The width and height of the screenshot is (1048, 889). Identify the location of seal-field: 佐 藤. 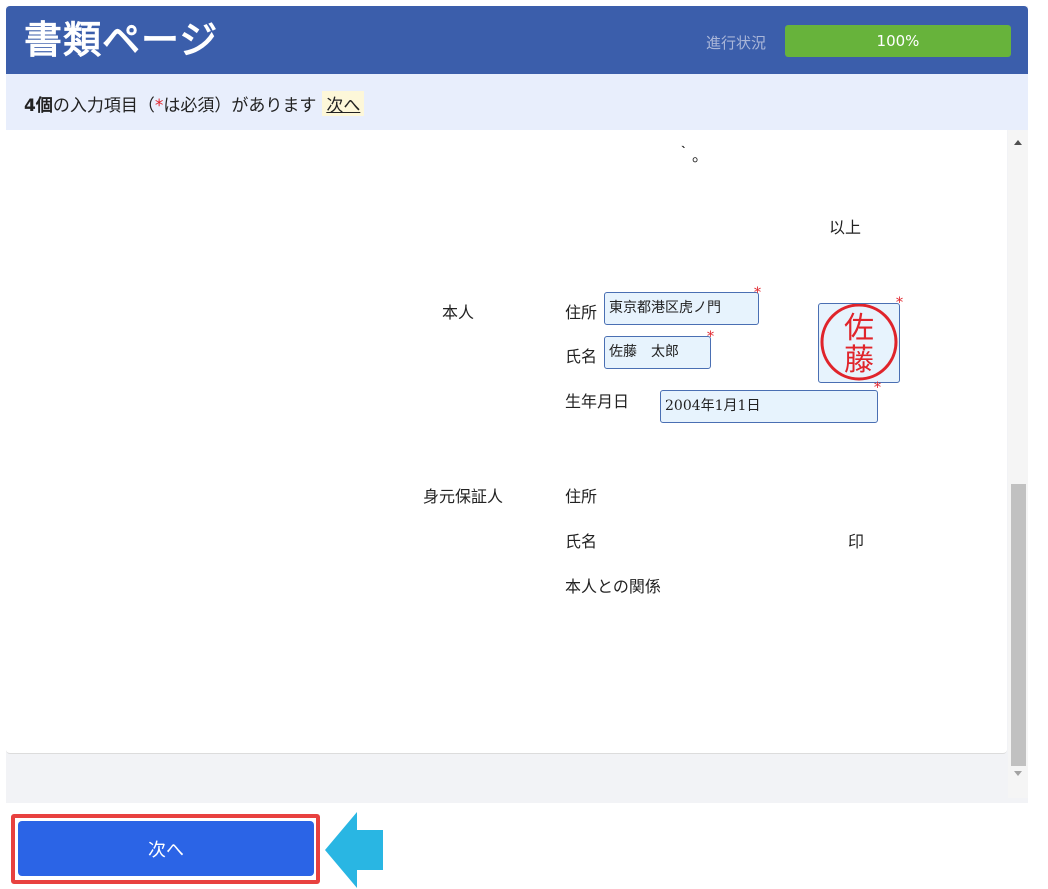
(859, 343).